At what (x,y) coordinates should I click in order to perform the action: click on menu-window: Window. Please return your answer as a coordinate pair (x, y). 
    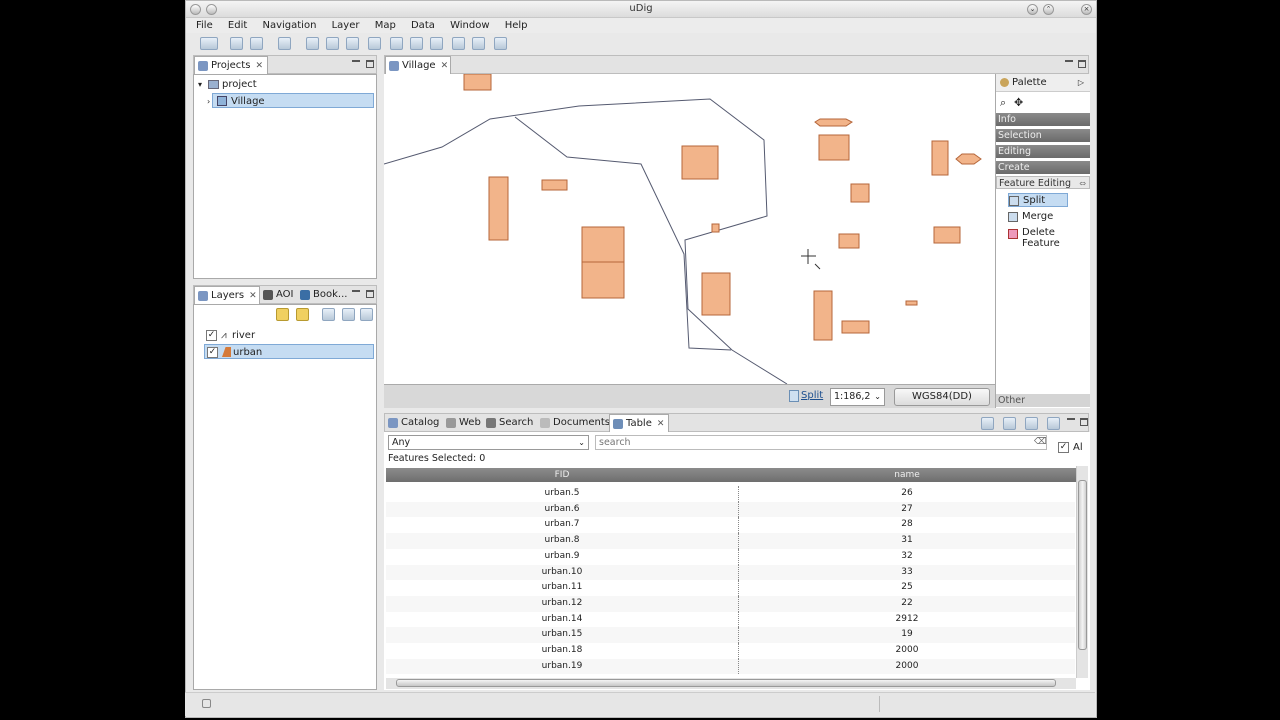
    Looking at the image, I should click on (469, 25).